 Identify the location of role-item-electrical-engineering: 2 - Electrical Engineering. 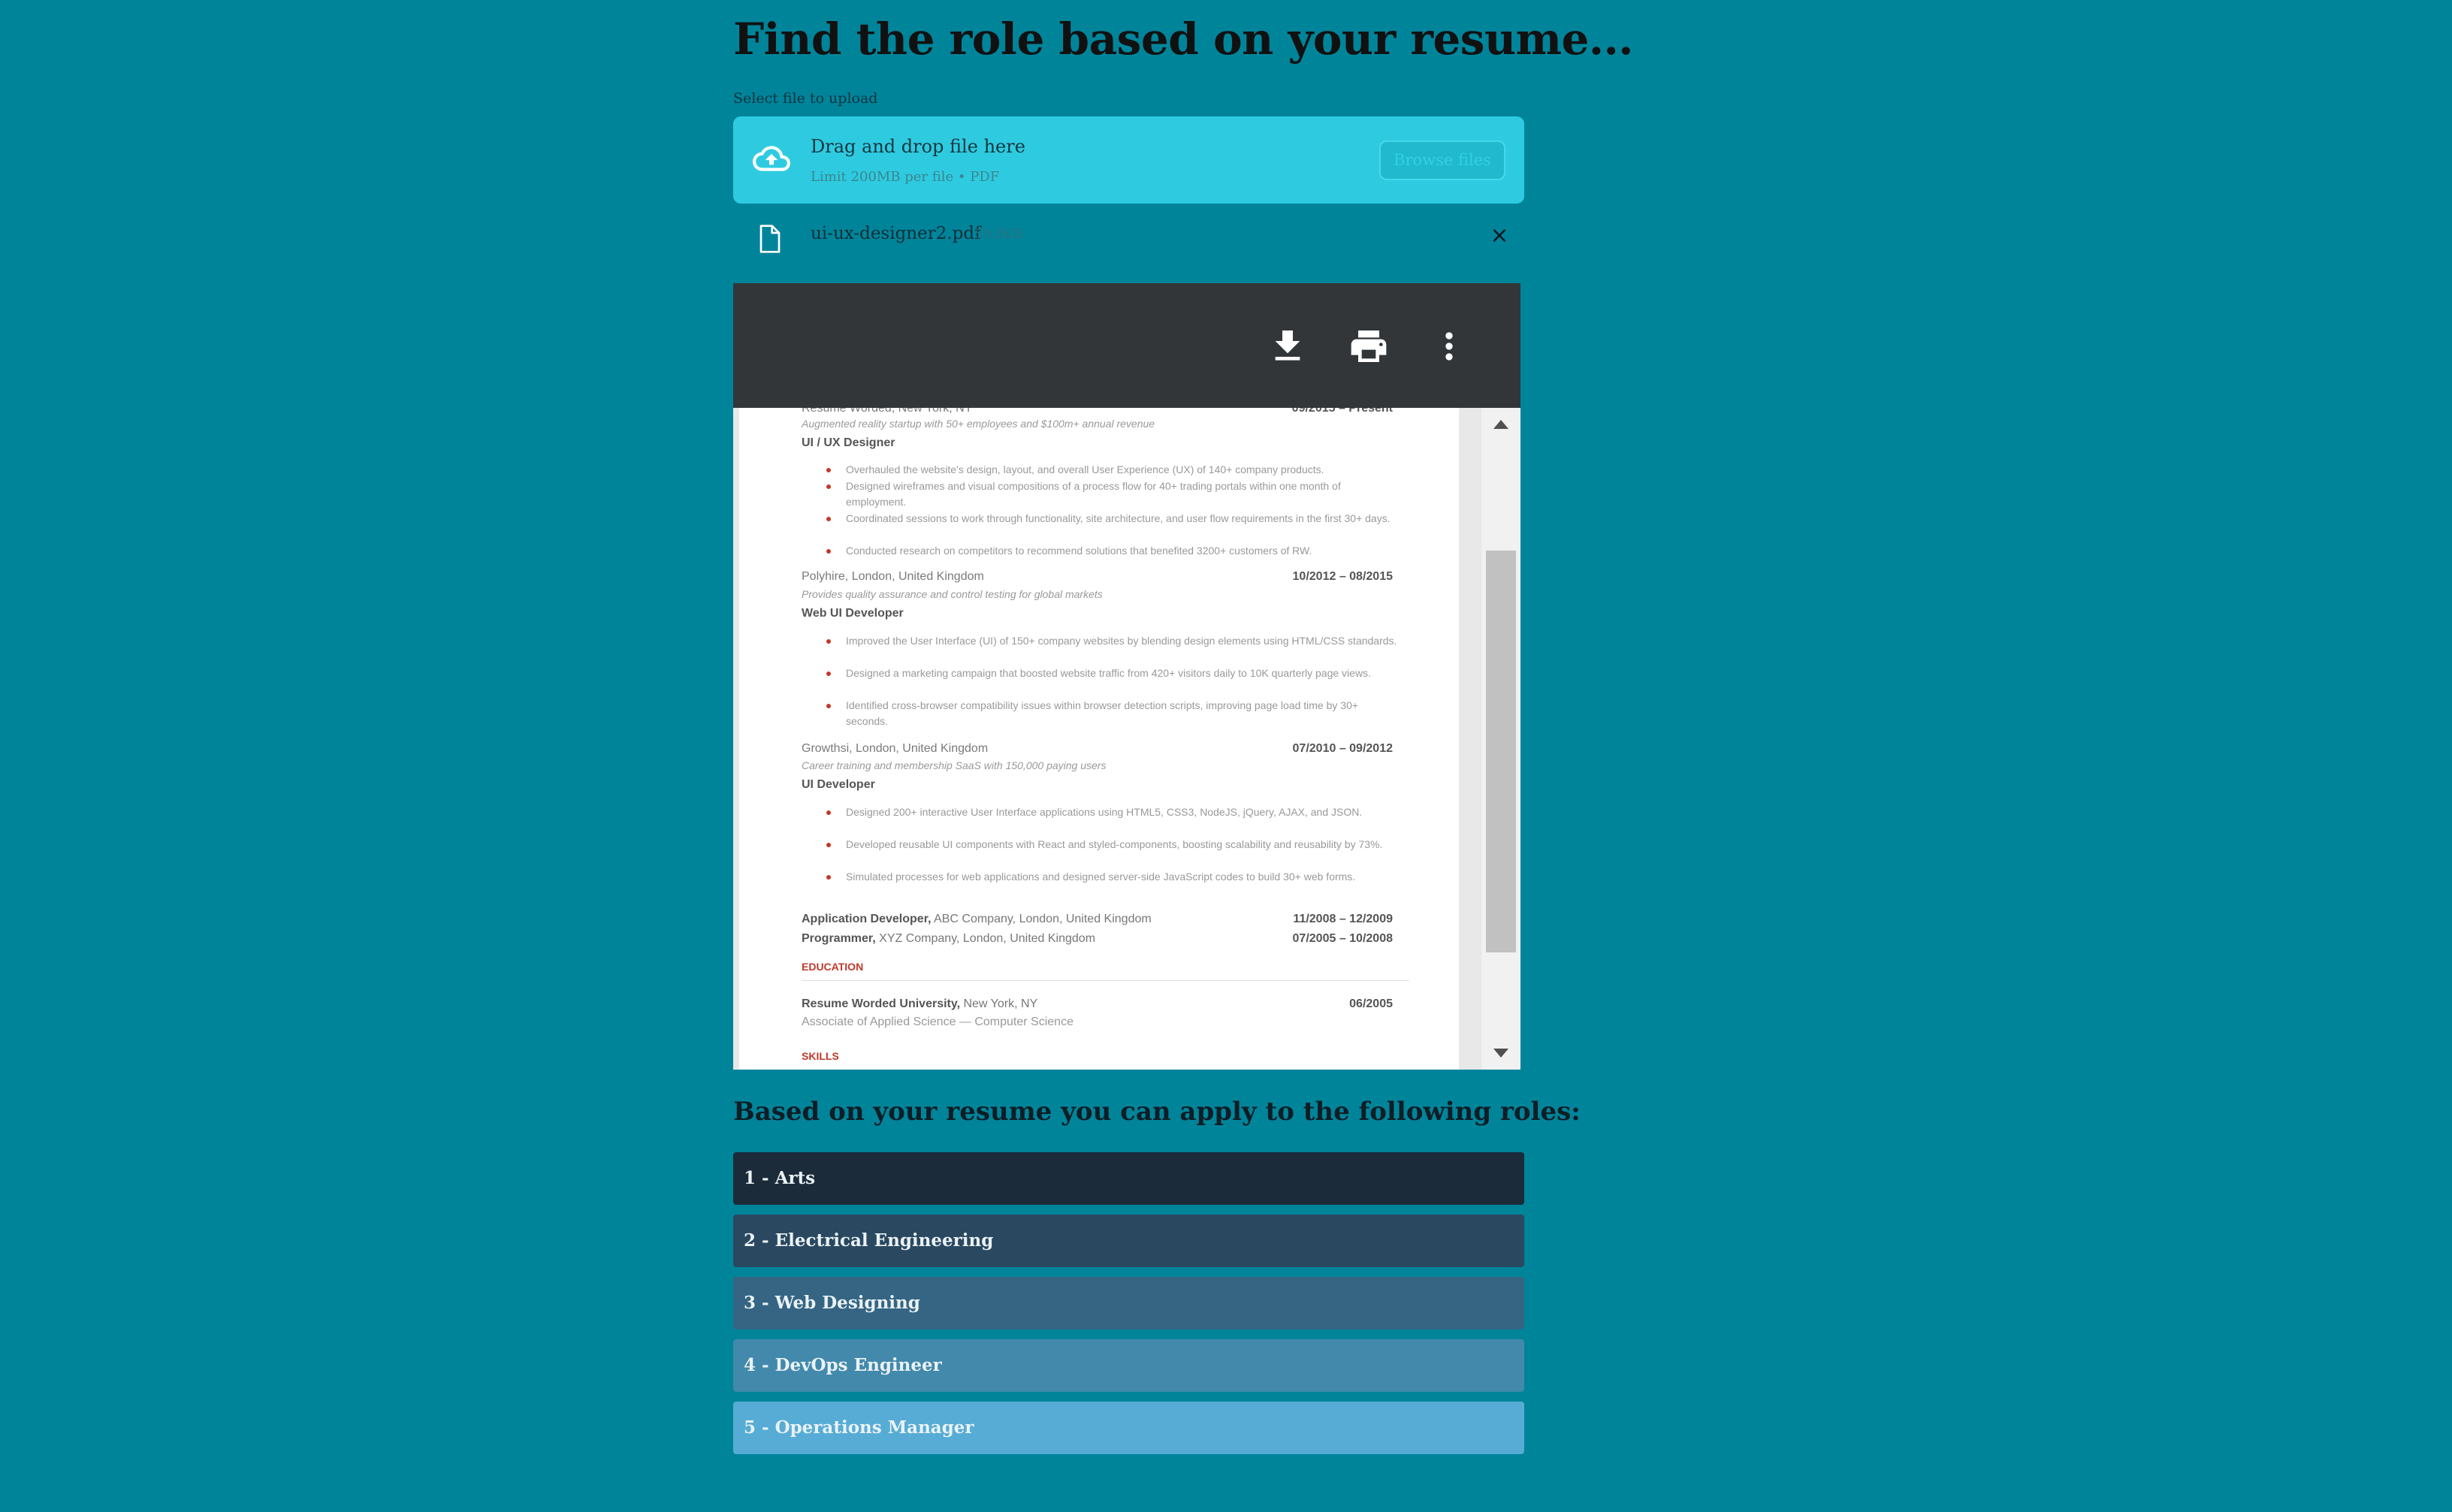
(1128, 1241).